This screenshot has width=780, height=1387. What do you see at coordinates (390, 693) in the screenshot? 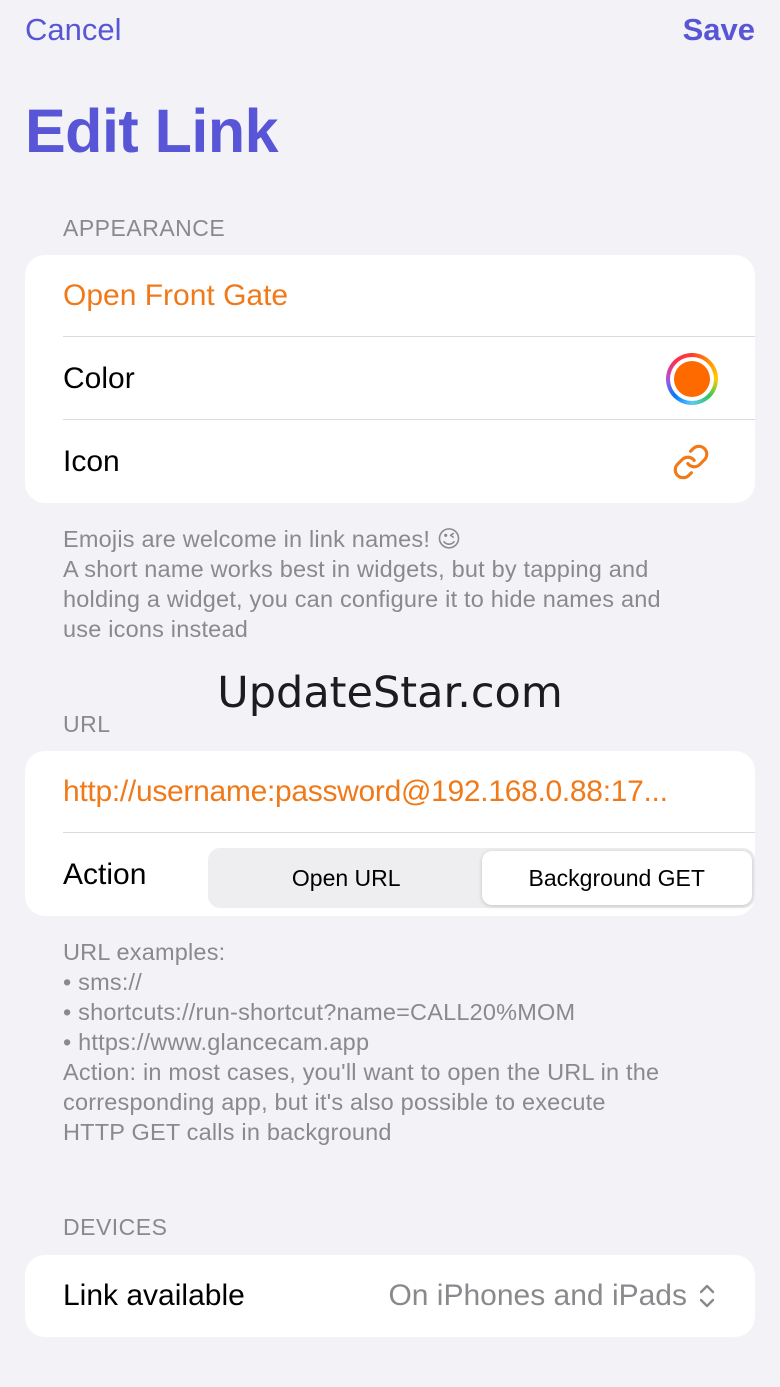
I see `watermark-text: UpdateStar.com` at bounding box center [390, 693].